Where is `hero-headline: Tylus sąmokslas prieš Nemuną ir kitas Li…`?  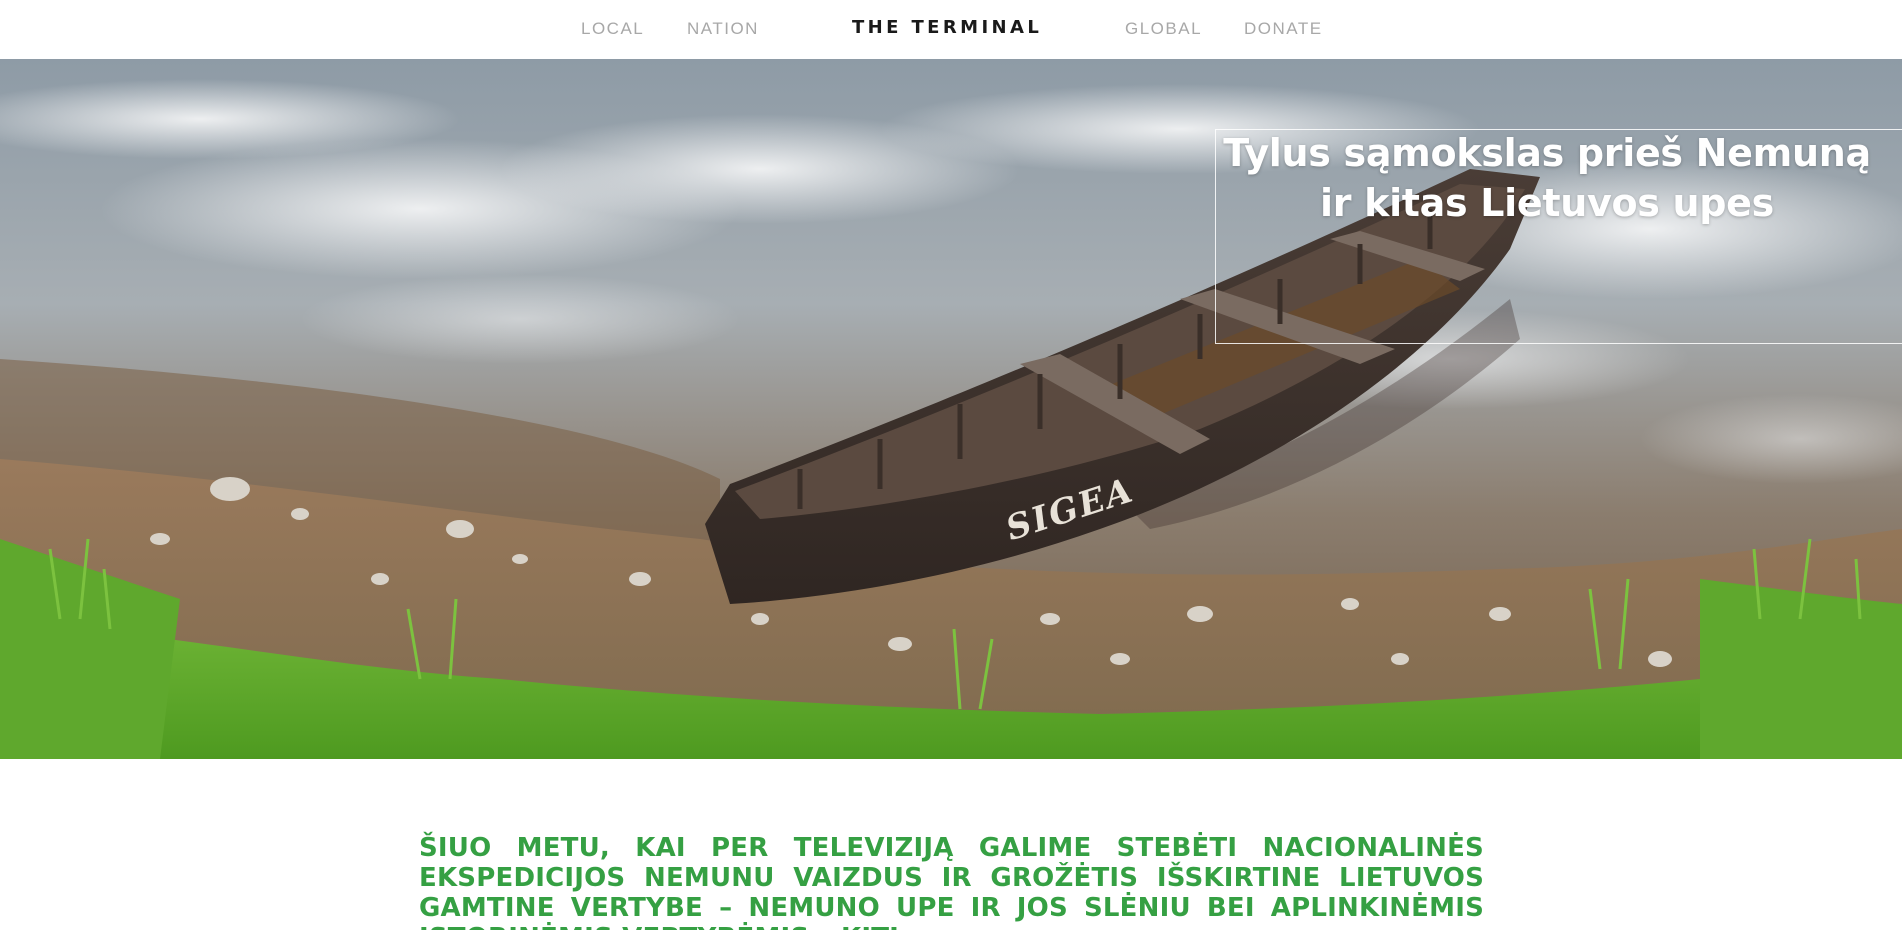 hero-headline: Tylus sąmokslas prieš Nemuną ir kitas Li… is located at coordinates (1547, 178).